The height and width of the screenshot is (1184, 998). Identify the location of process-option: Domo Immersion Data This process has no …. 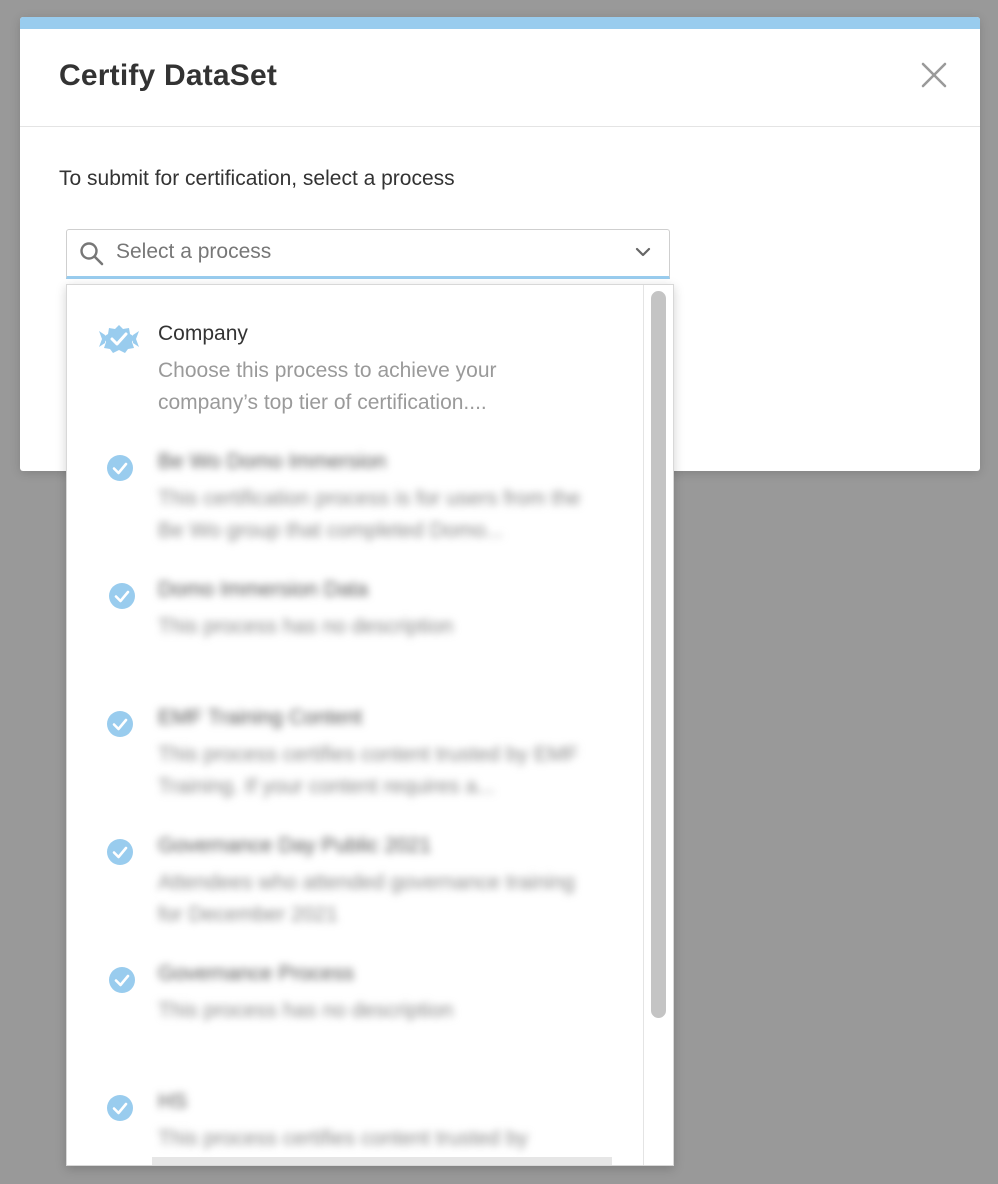
(355, 605).